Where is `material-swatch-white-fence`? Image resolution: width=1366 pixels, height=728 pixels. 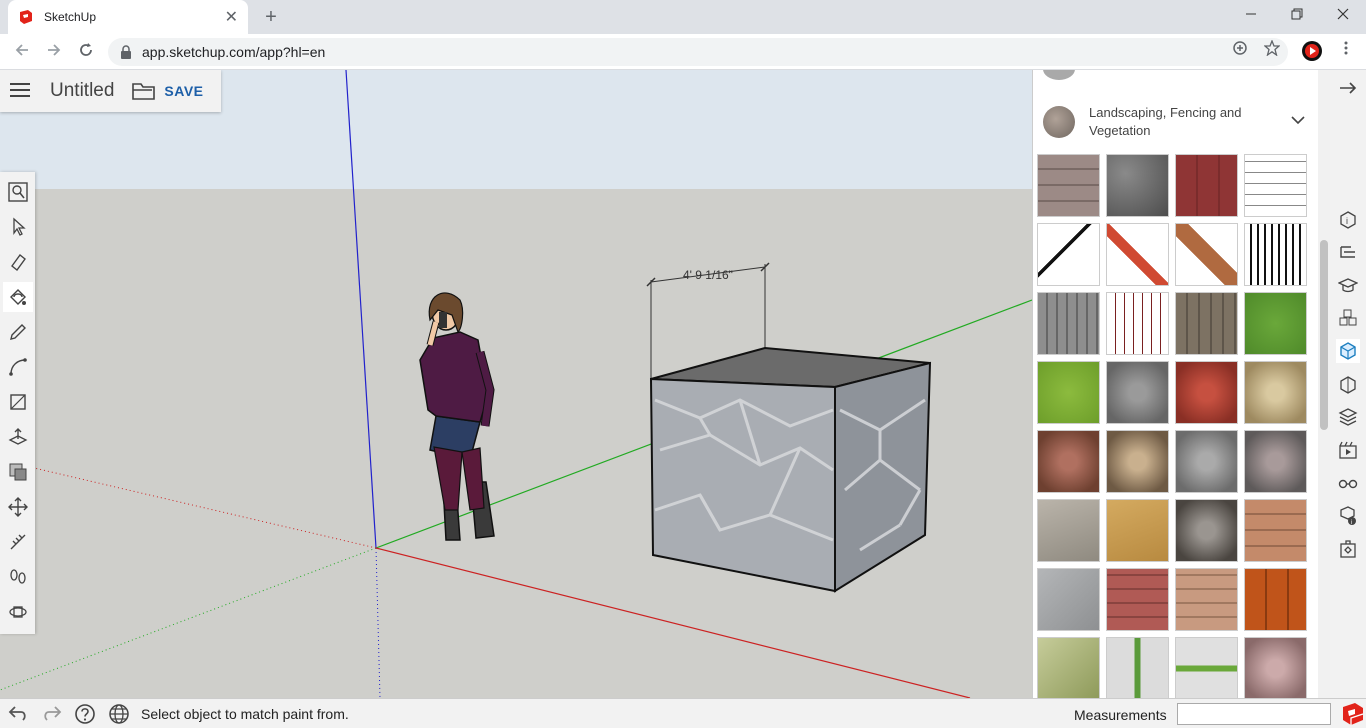 material-swatch-white-fence is located at coordinates (1137, 323).